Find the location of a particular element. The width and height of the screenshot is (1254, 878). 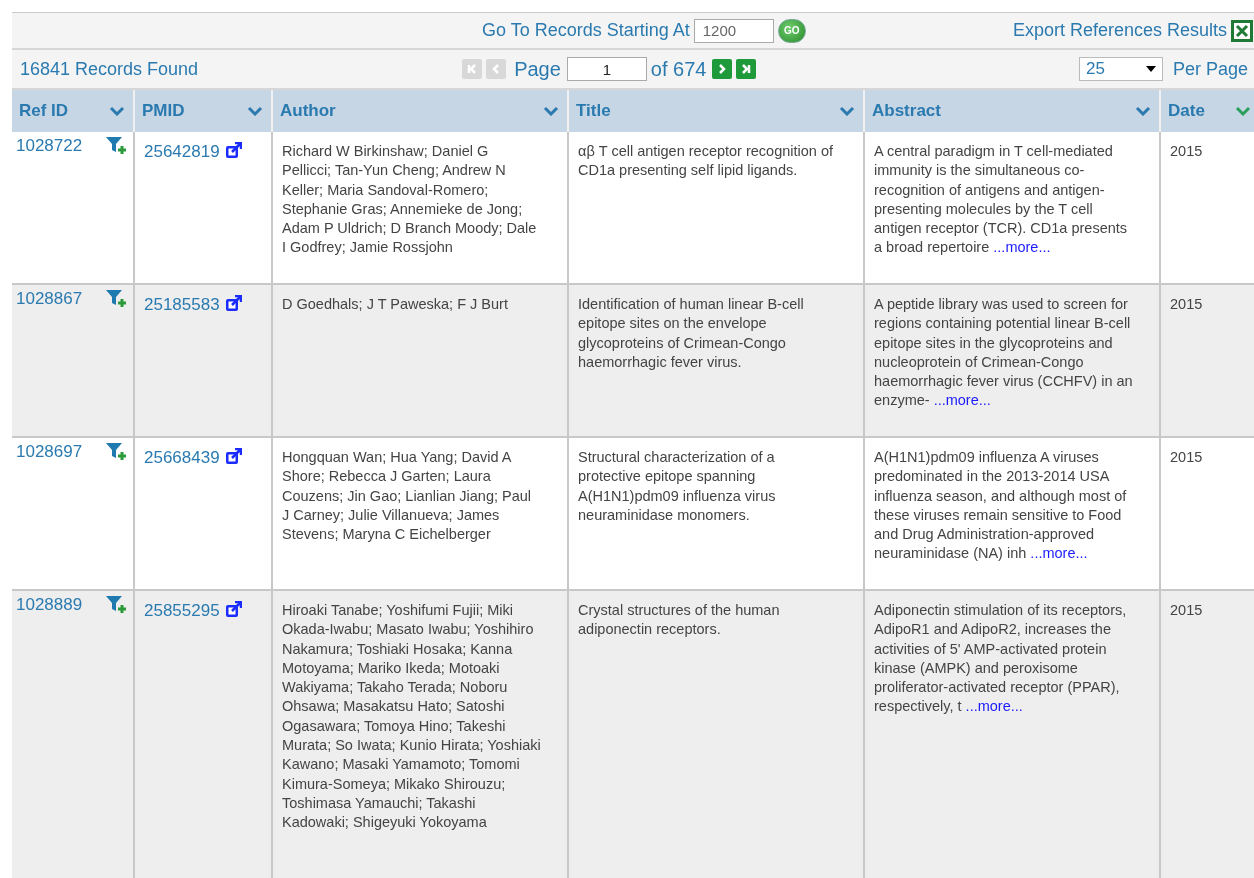

author-list: Hongquan Wan; Hua Yang; David A Shore; Rebecca J Garten; Laura Couzens; Jin Gao; Lianlian Jiang; Paul J Carney; Julie Villanueva; James Stevens; Maryna C Eichelberger is located at coordinates (407, 496).